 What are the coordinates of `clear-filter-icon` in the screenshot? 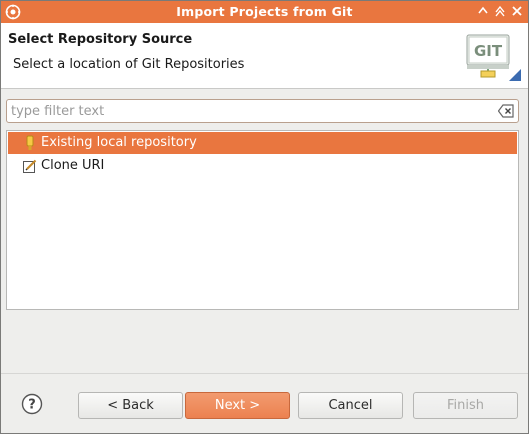 It's located at (506, 111).